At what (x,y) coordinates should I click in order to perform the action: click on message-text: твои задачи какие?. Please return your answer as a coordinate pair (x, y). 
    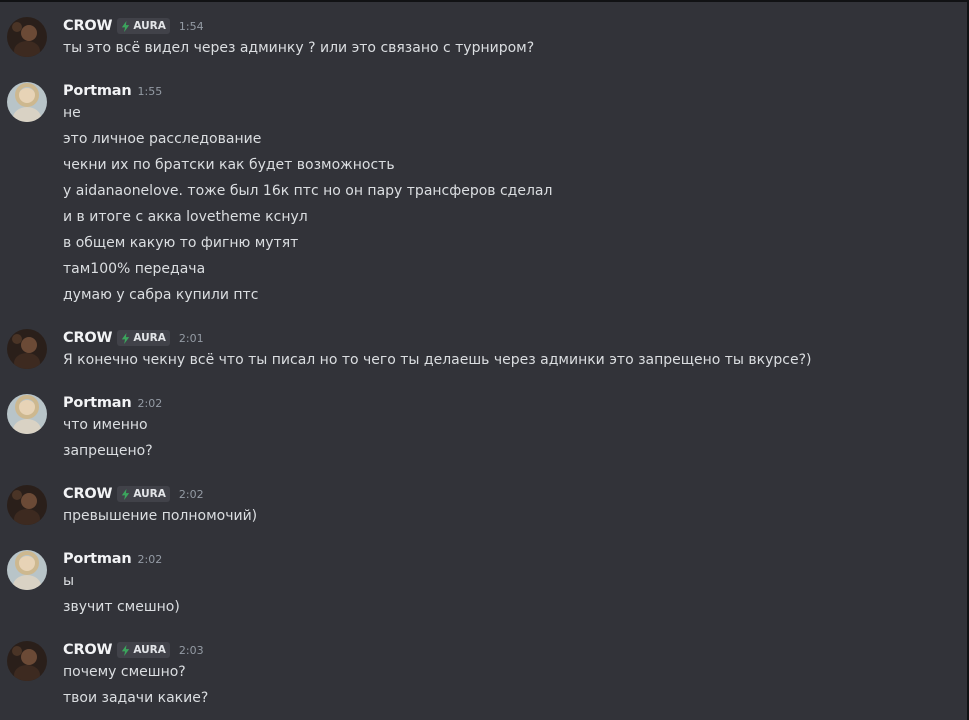
    Looking at the image, I should click on (136, 698).